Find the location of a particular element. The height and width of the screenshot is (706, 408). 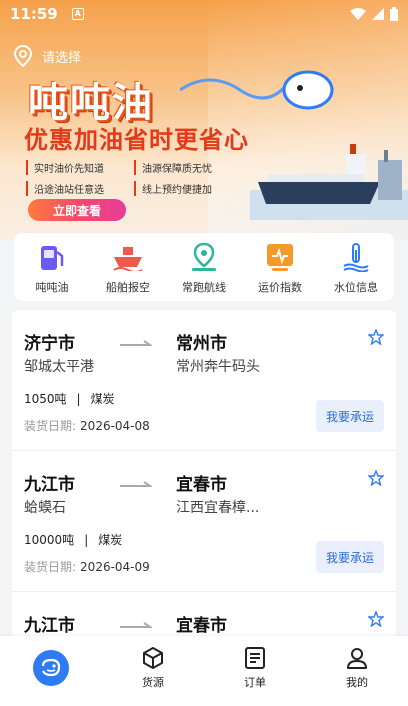

menu-item-label: 运价指数 is located at coordinates (280, 287).